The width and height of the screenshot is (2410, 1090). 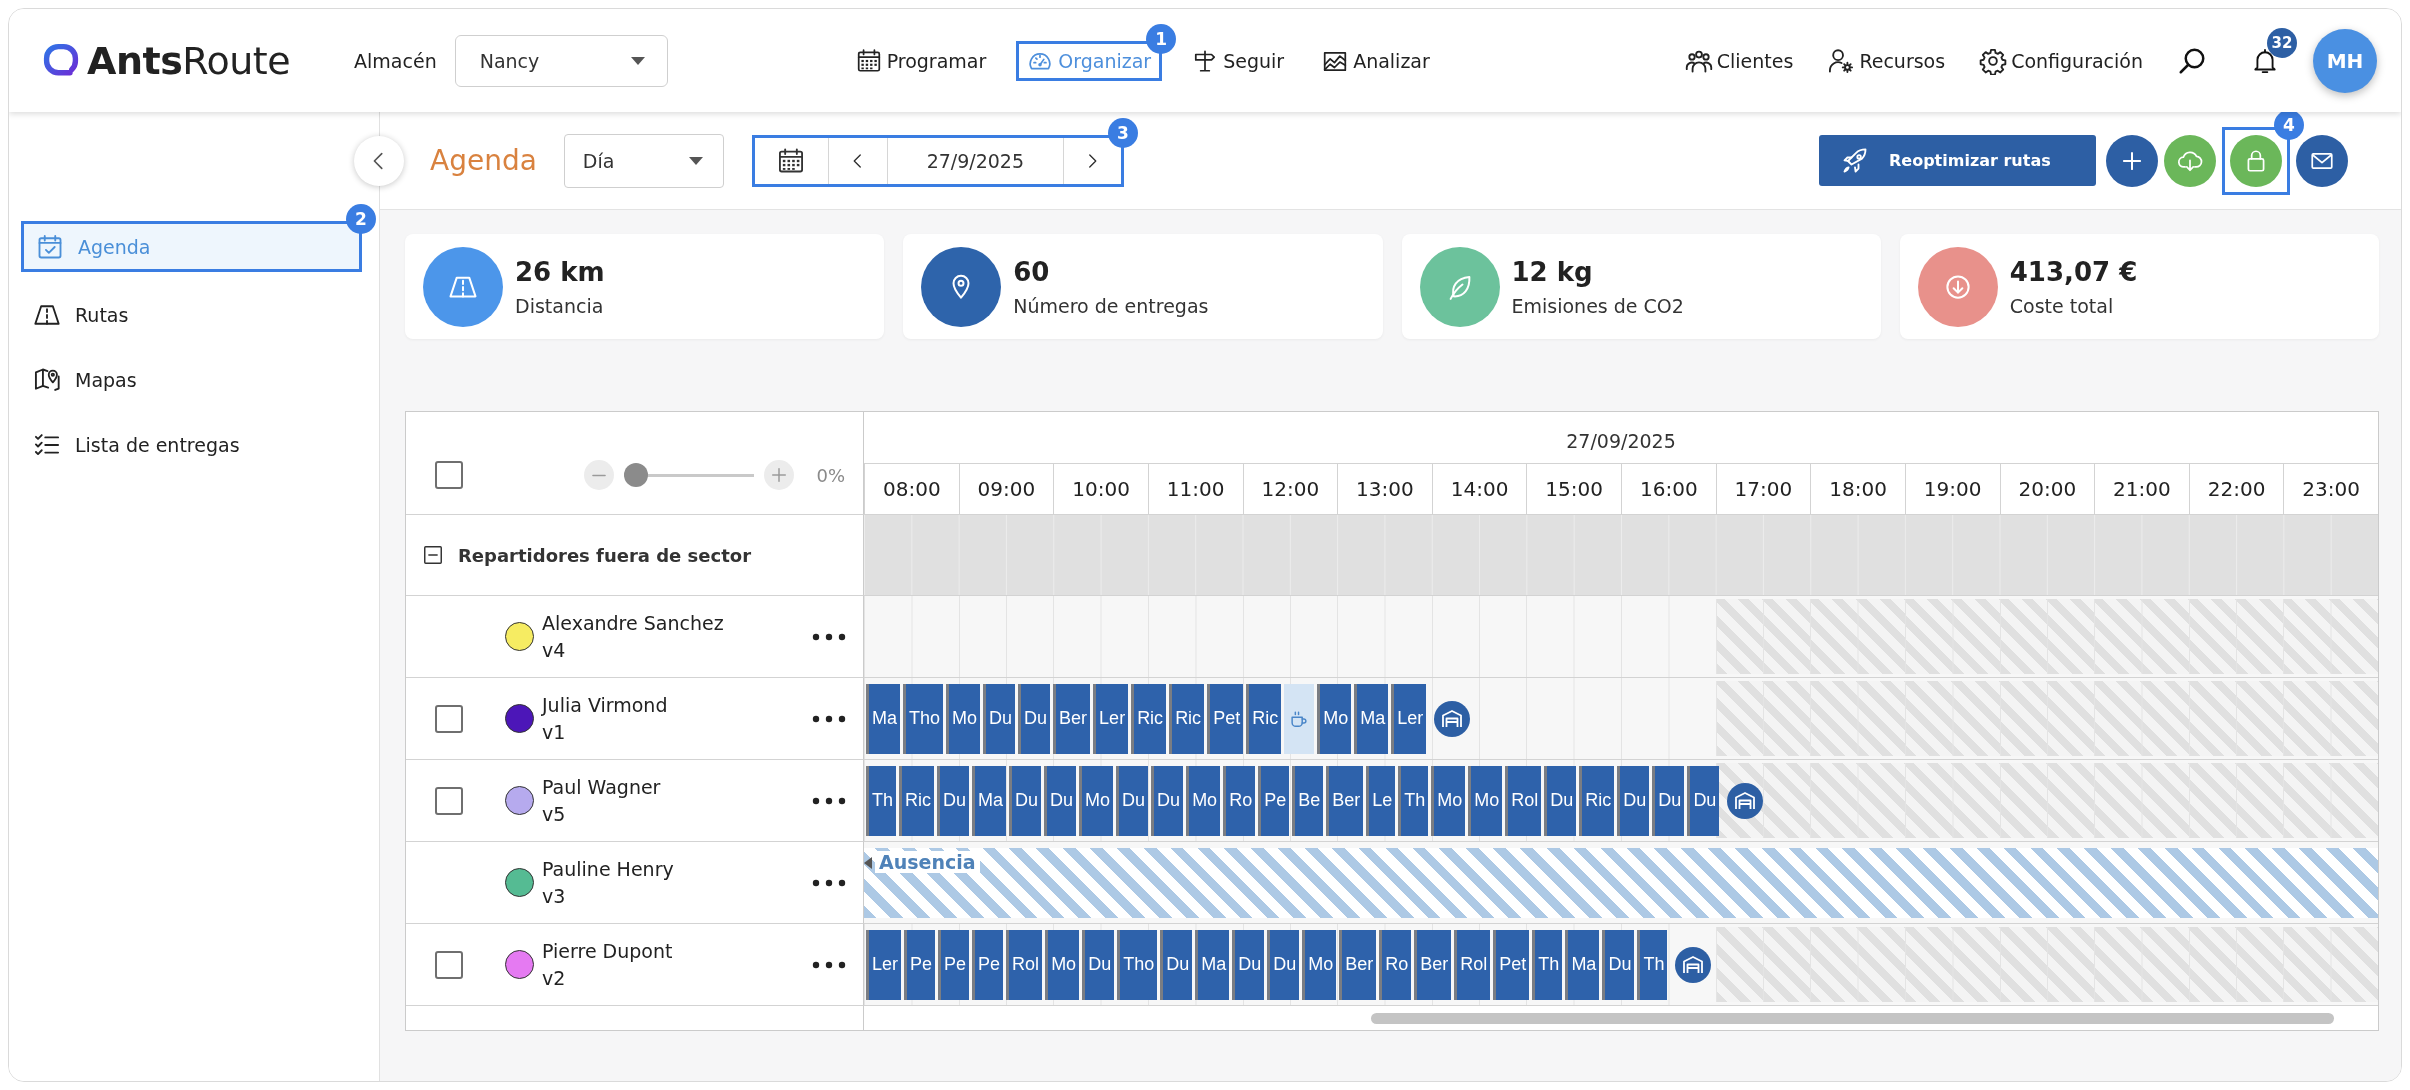 What do you see at coordinates (2345, 60) in the screenshot?
I see `user-avatar: MH` at bounding box center [2345, 60].